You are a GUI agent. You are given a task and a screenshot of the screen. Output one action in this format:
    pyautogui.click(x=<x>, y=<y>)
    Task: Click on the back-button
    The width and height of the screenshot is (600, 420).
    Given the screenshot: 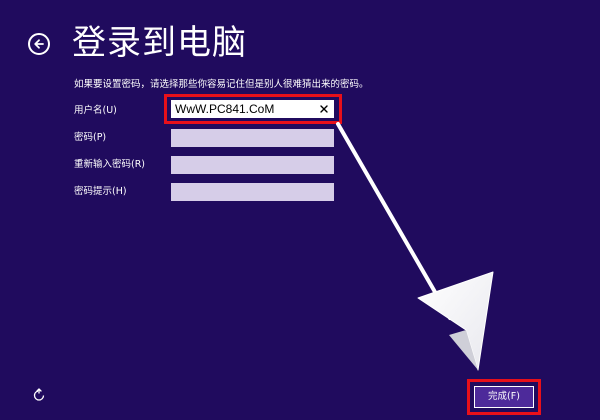 What is the action you would take?
    pyautogui.click(x=39, y=44)
    